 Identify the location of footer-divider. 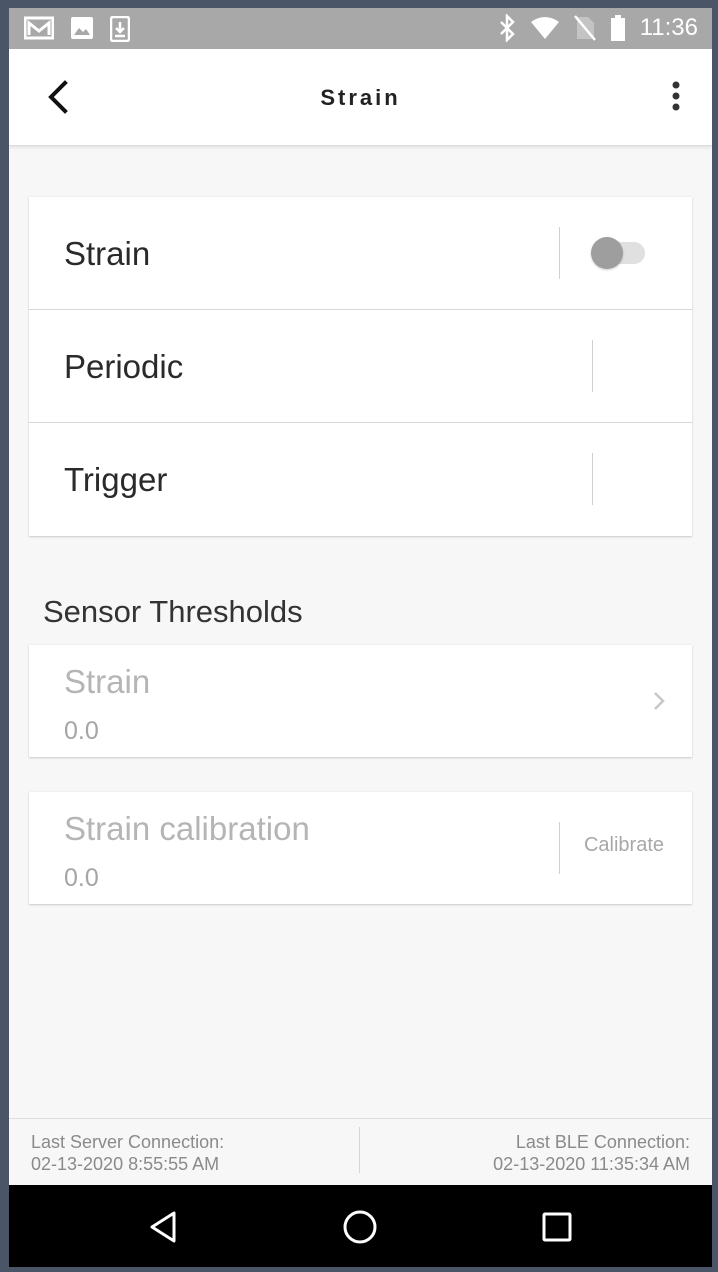
(359, 1150).